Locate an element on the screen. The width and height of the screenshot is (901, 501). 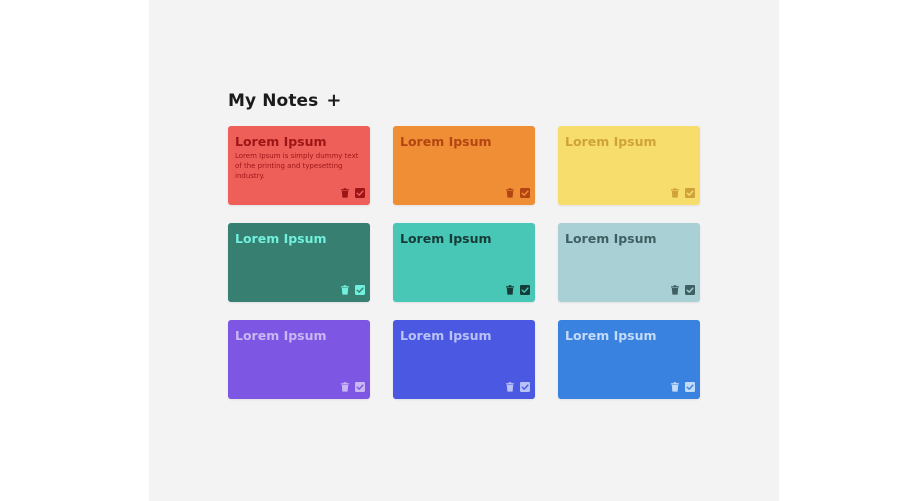
notes-header: My Notes + is located at coordinates (286, 101).